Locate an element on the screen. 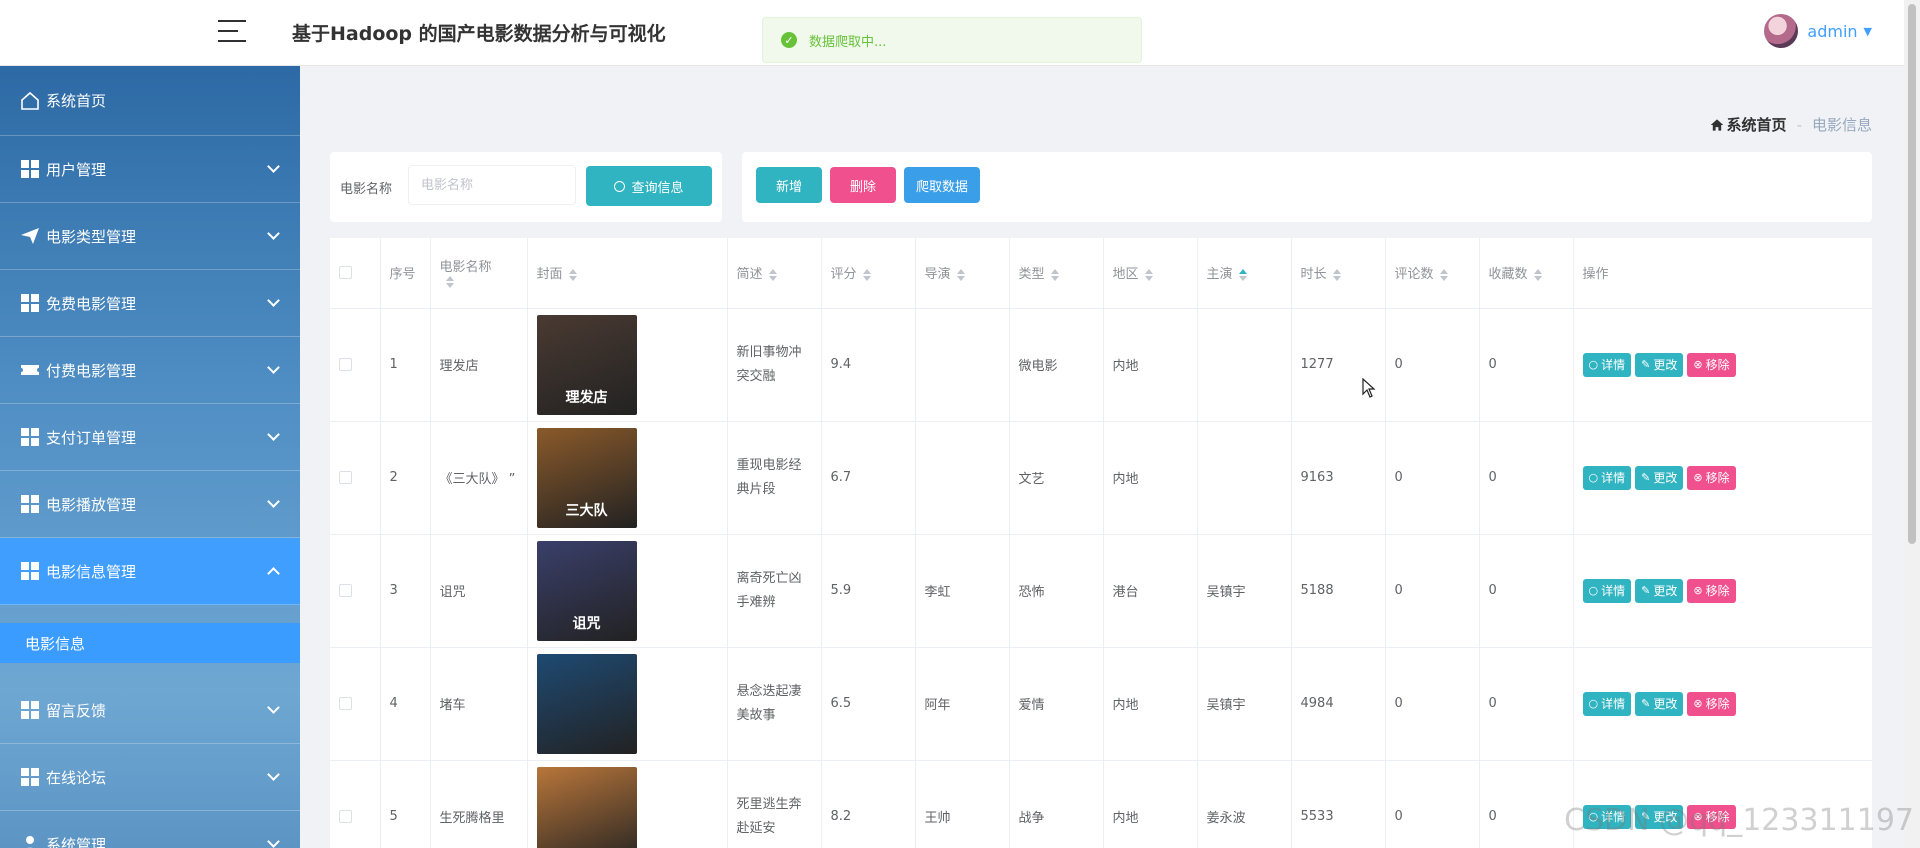  column-header: 地区 is located at coordinates (1150, 273).